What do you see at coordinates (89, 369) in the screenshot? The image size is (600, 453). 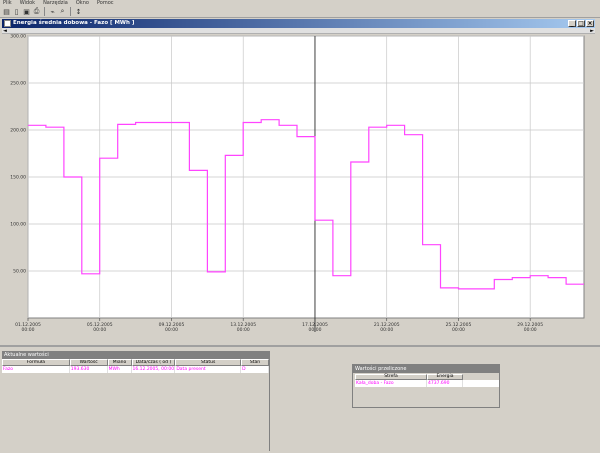 I see `table-cell: 193.630` at bounding box center [89, 369].